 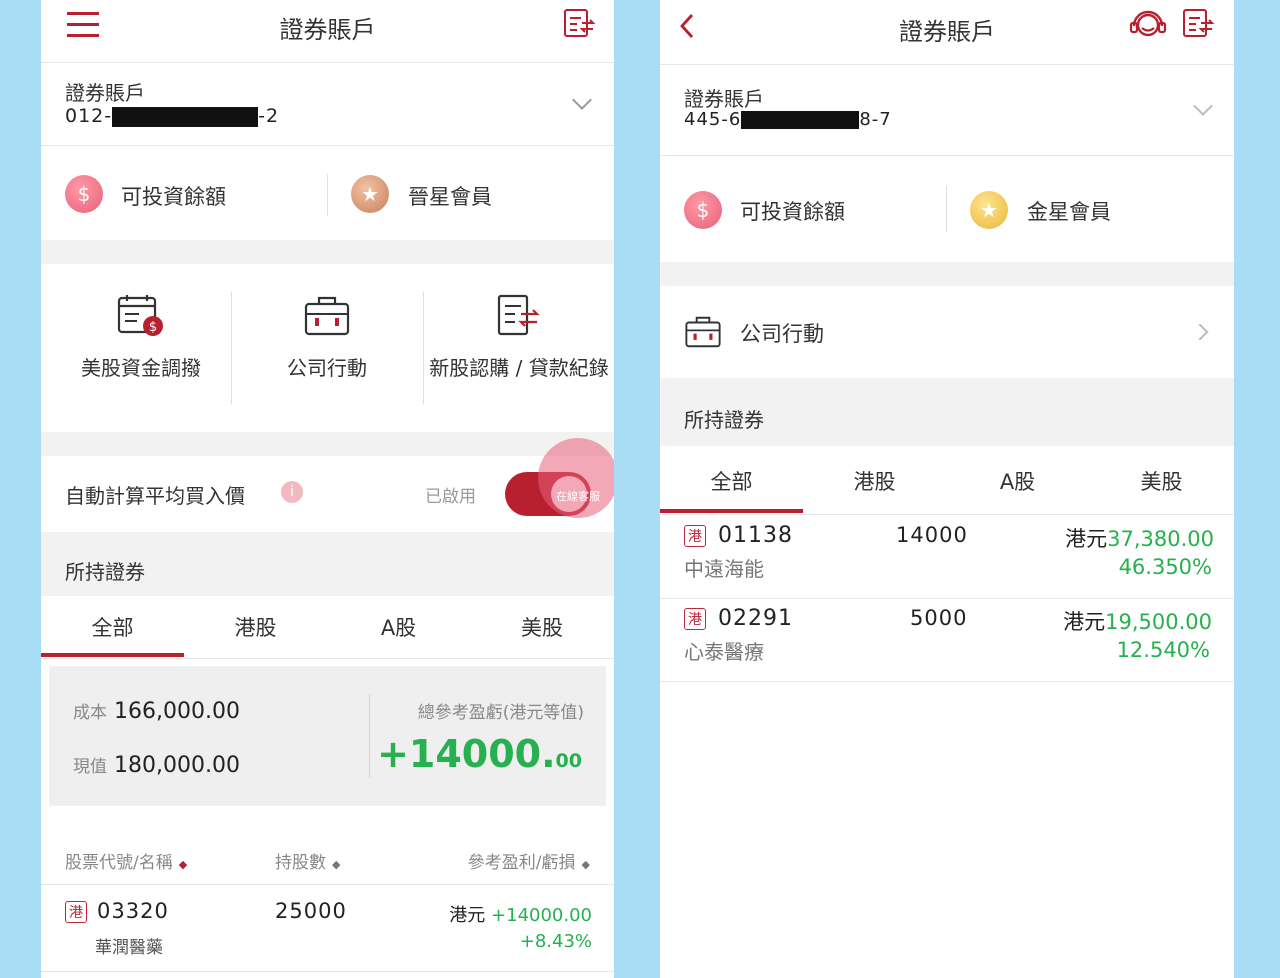 I want to click on quick-action-label: 公司行動, so click(x=327, y=368).